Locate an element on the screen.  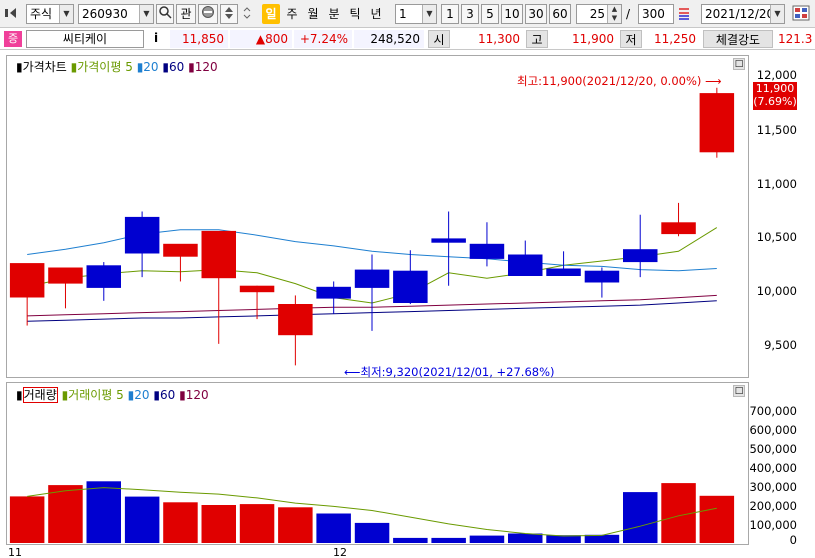
volume-ma120-label: 120 is located at coordinates (197, 395).